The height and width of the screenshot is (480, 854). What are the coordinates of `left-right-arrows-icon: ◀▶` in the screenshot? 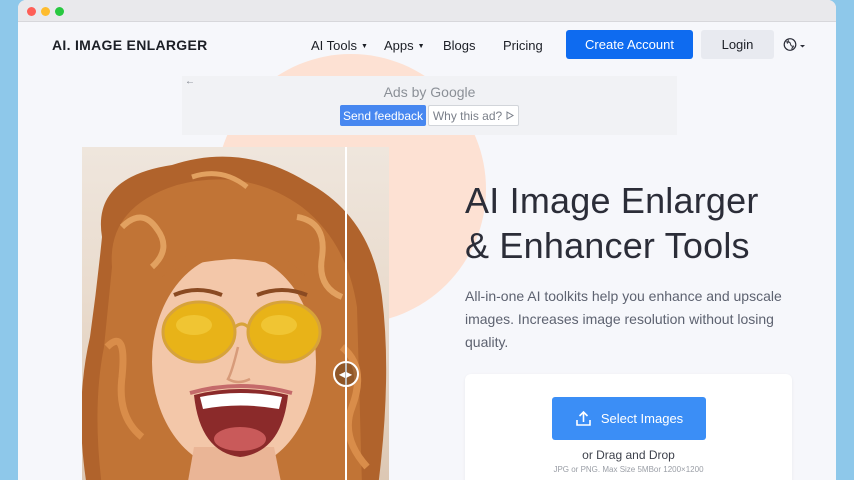 It's located at (346, 374).